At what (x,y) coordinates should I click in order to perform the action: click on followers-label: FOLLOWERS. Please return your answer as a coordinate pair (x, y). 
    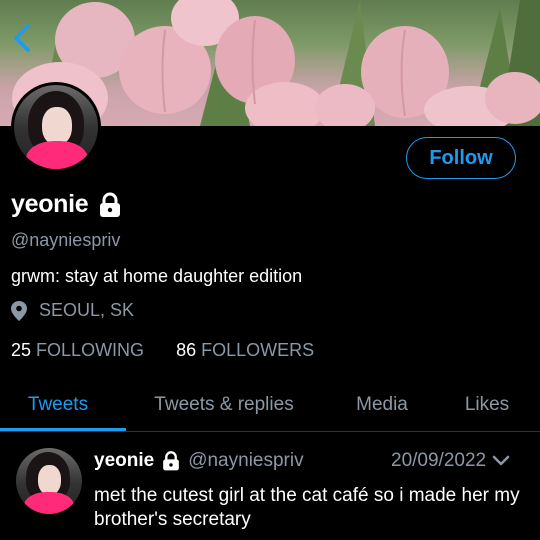
    Looking at the image, I should click on (258, 350).